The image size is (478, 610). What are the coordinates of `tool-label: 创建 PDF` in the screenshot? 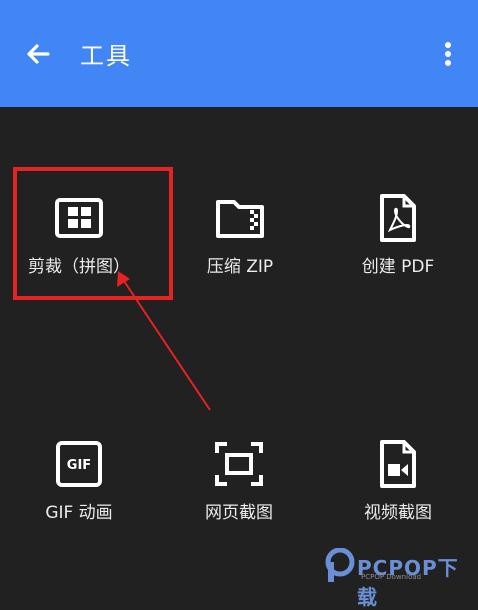 It's located at (398, 267).